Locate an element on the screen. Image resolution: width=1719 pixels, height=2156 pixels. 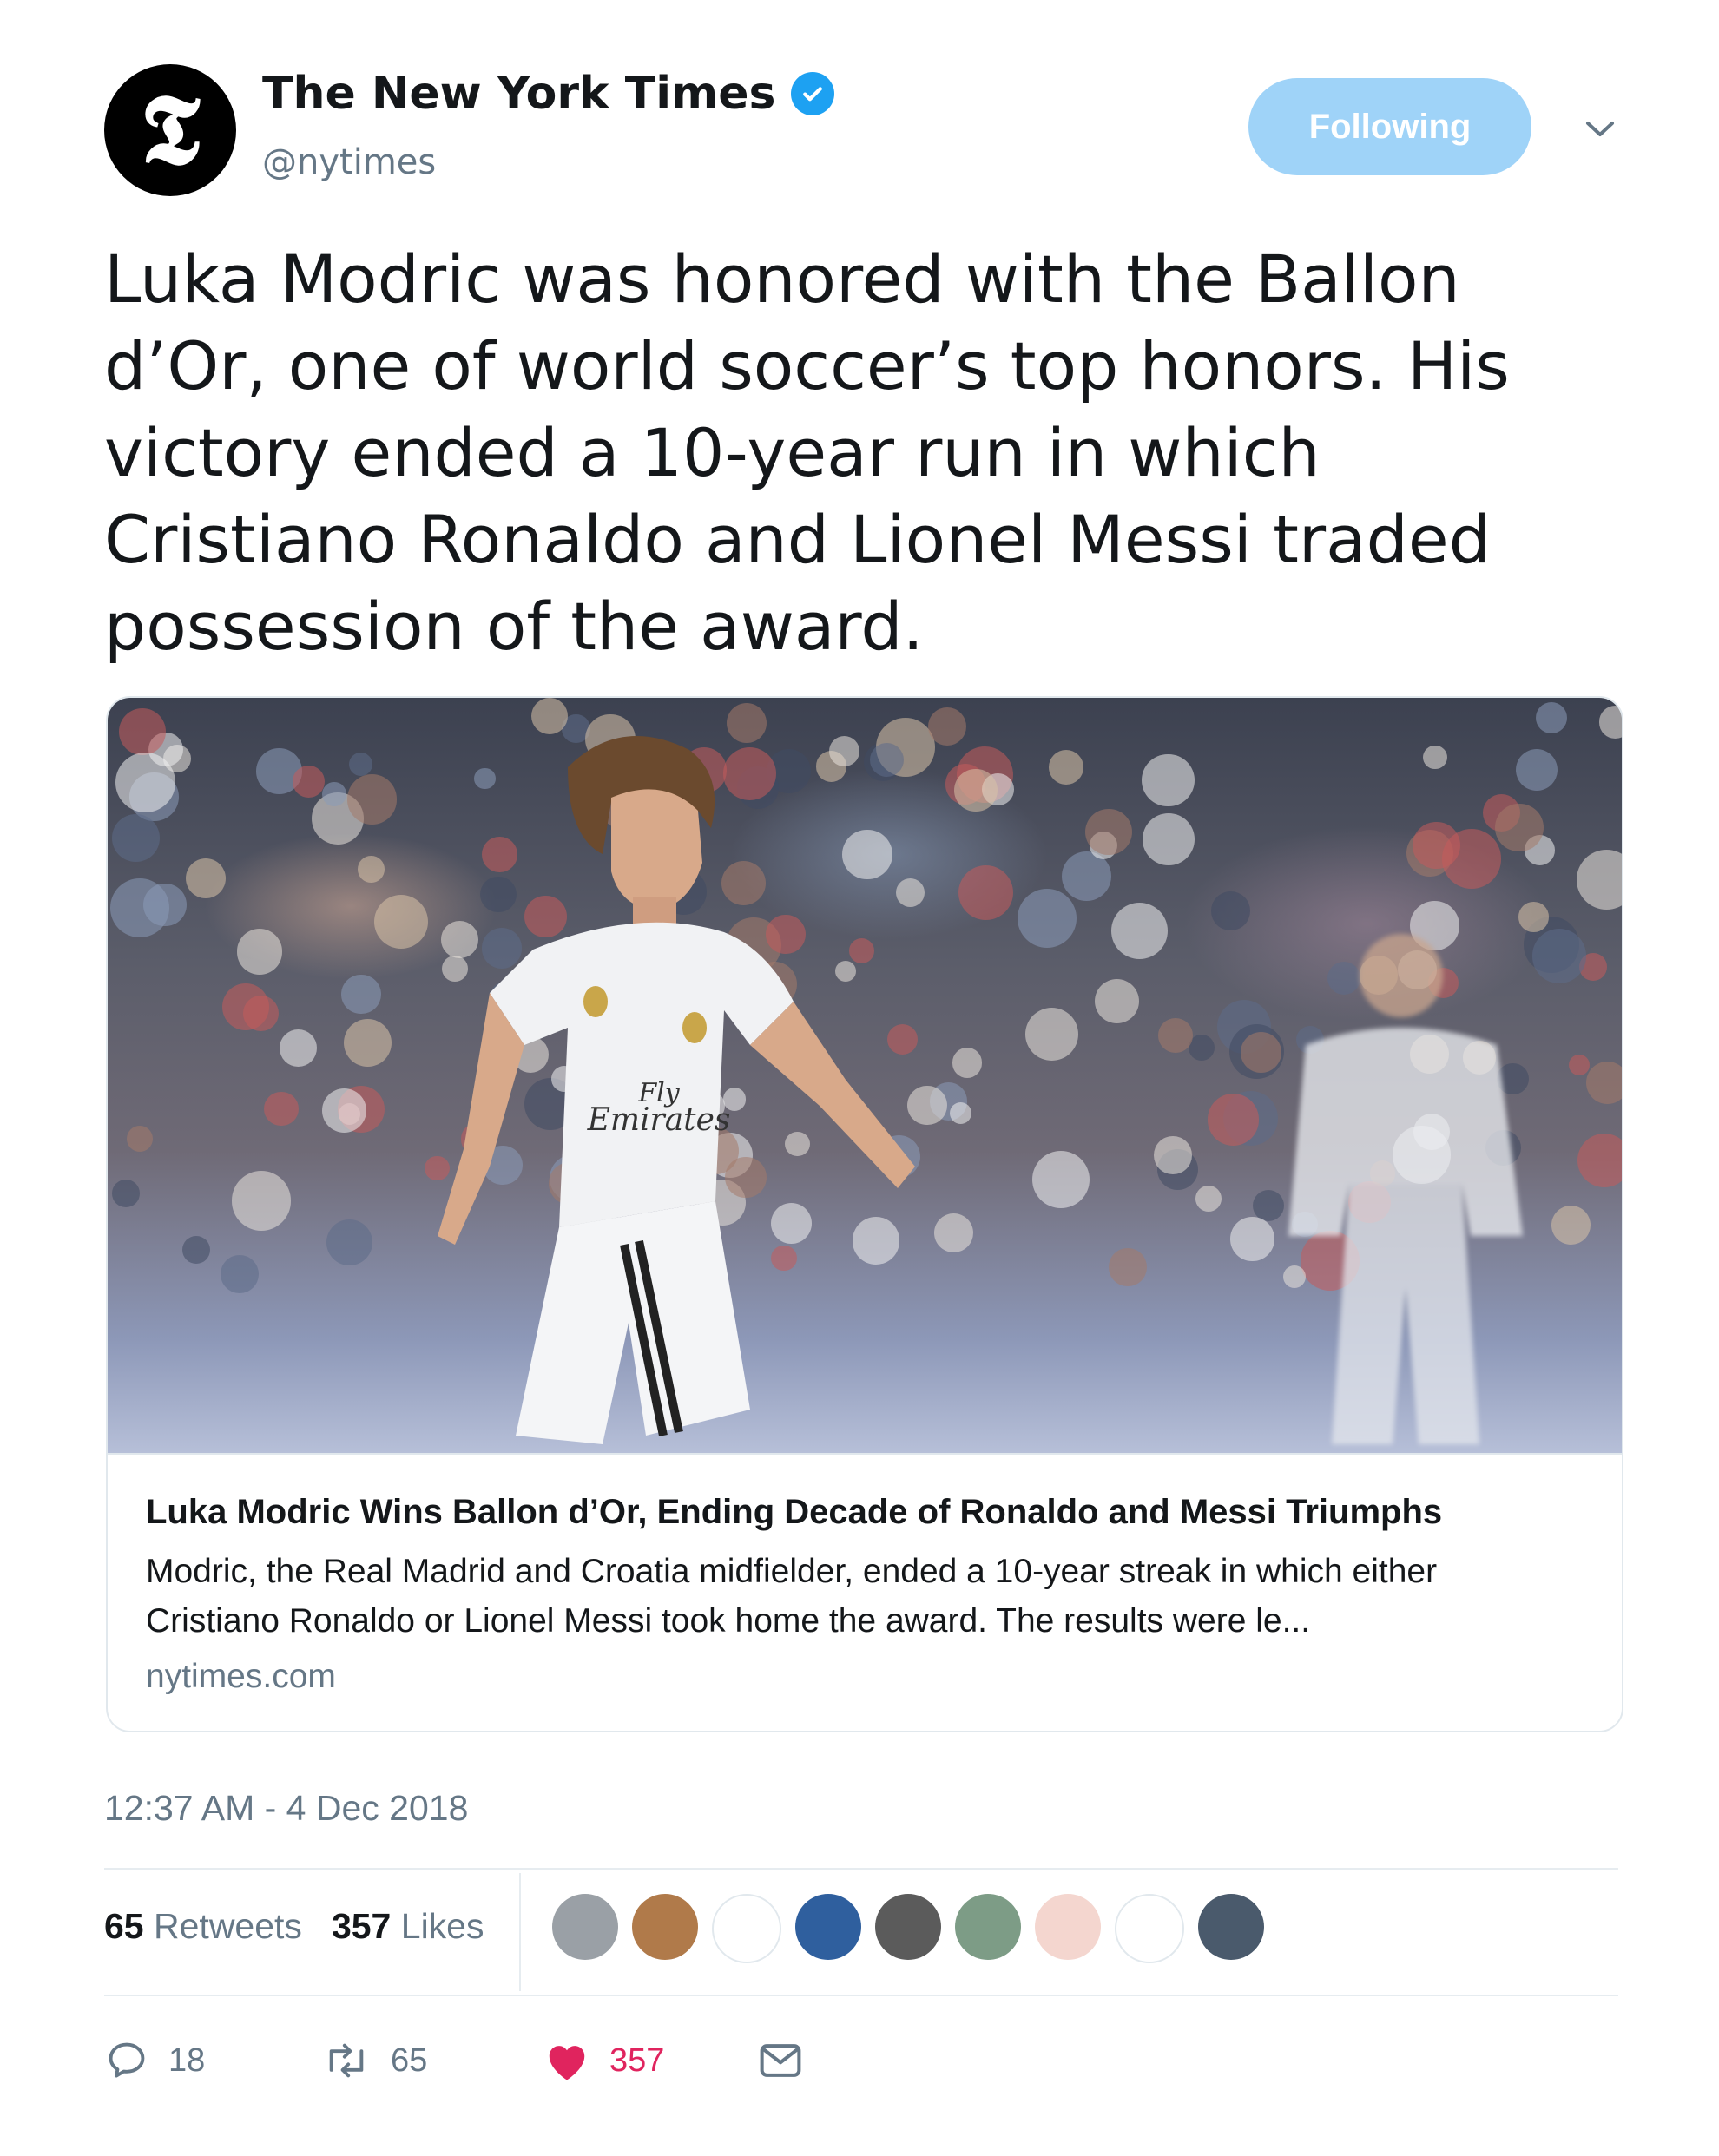
like-count: 357 is located at coordinates (637, 2060).